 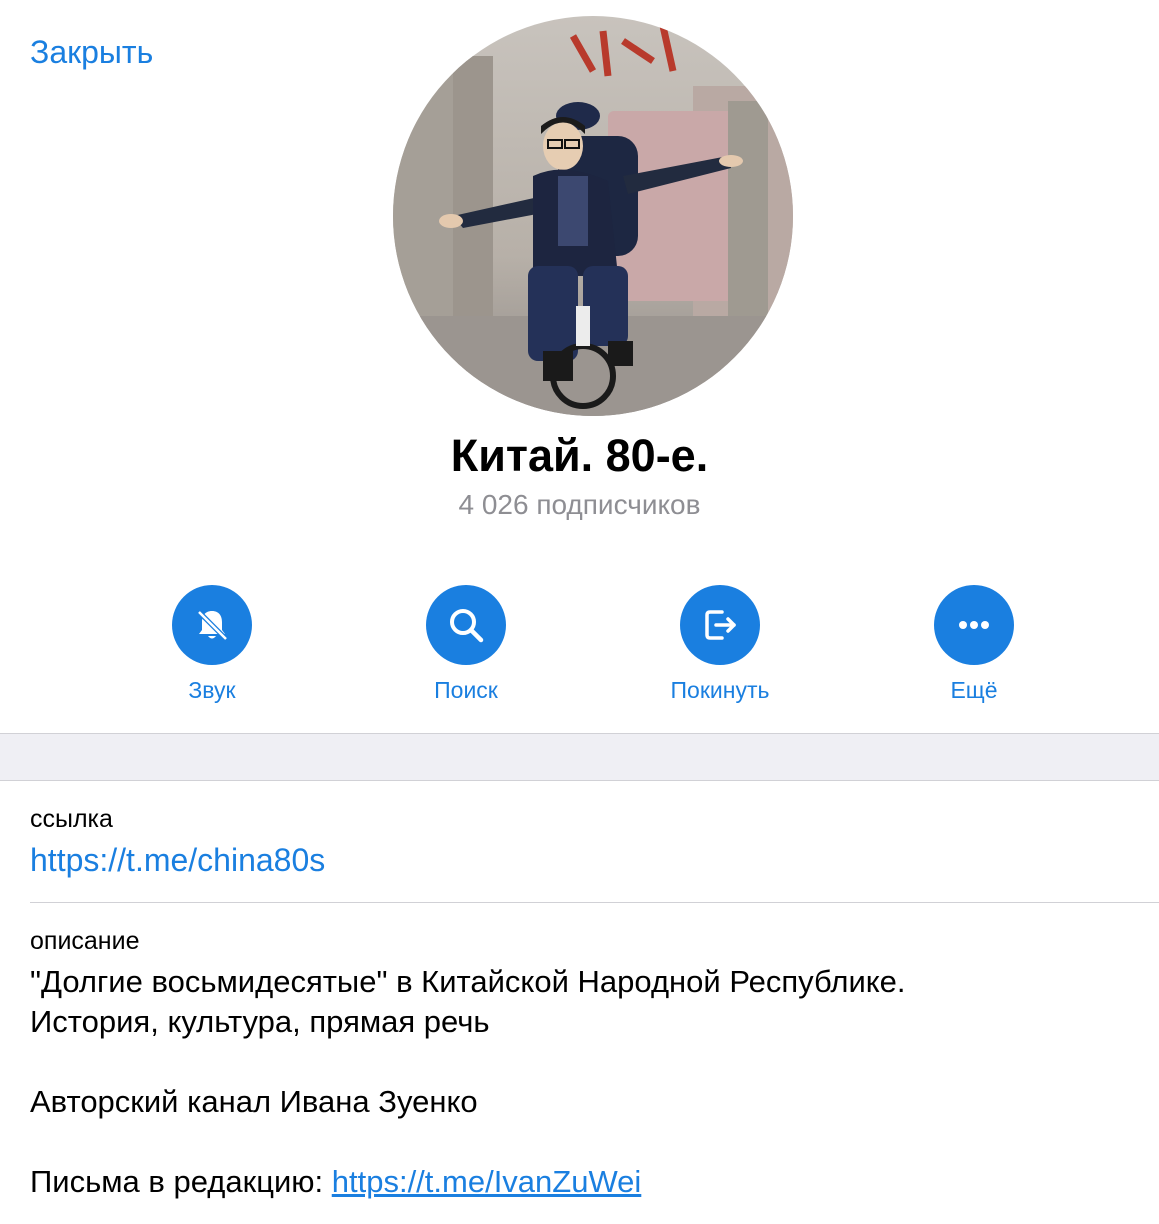 I want to click on sound-label: Звук, so click(x=212, y=690).